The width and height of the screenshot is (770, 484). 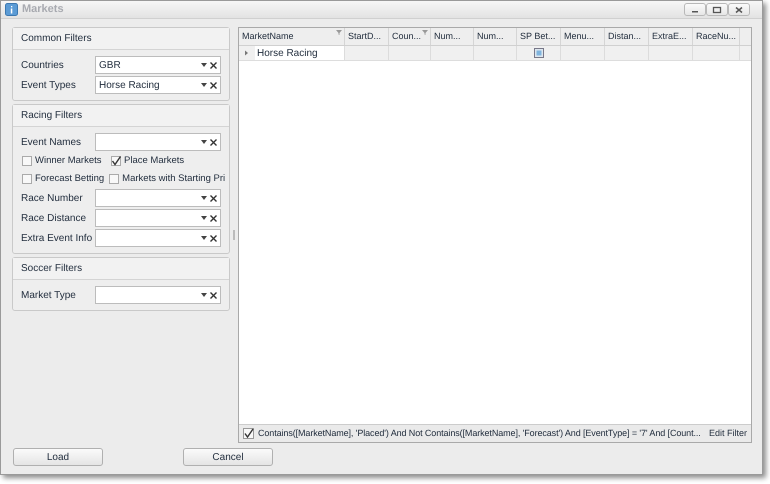 I want to click on maximize-icon, so click(x=717, y=10).